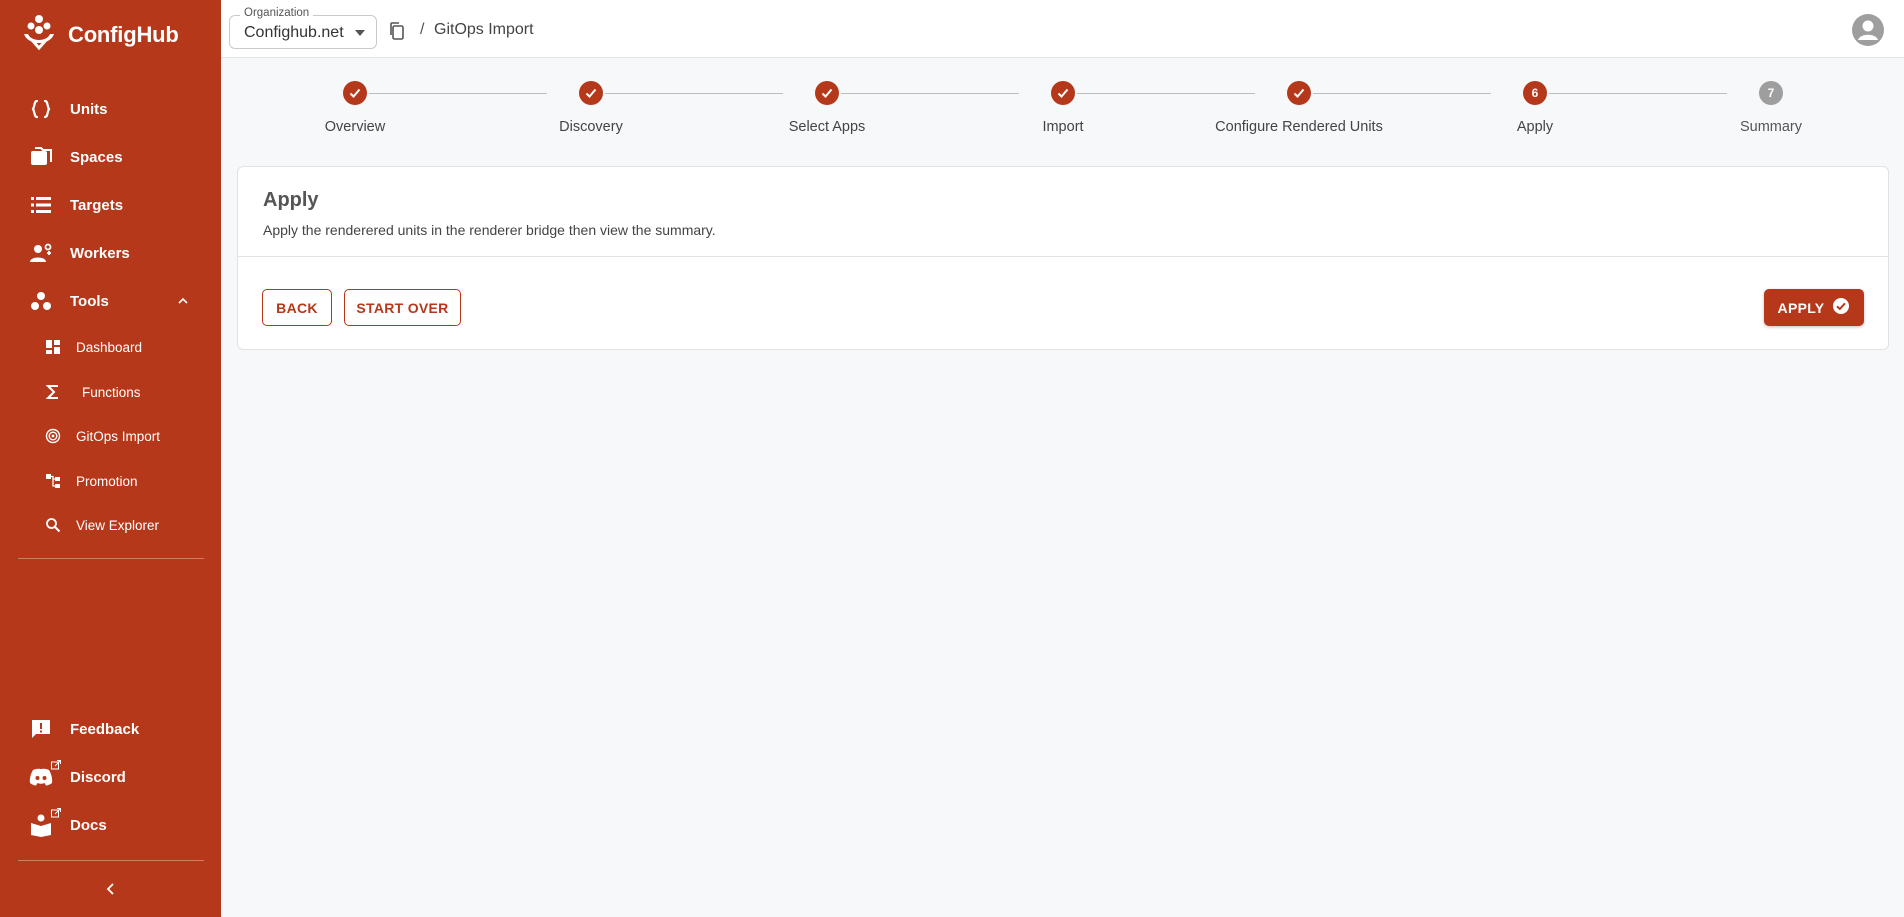 This screenshot has height=917, width=1904. Describe the element at coordinates (297, 307) in the screenshot. I see `back-button: BACK` at that location.